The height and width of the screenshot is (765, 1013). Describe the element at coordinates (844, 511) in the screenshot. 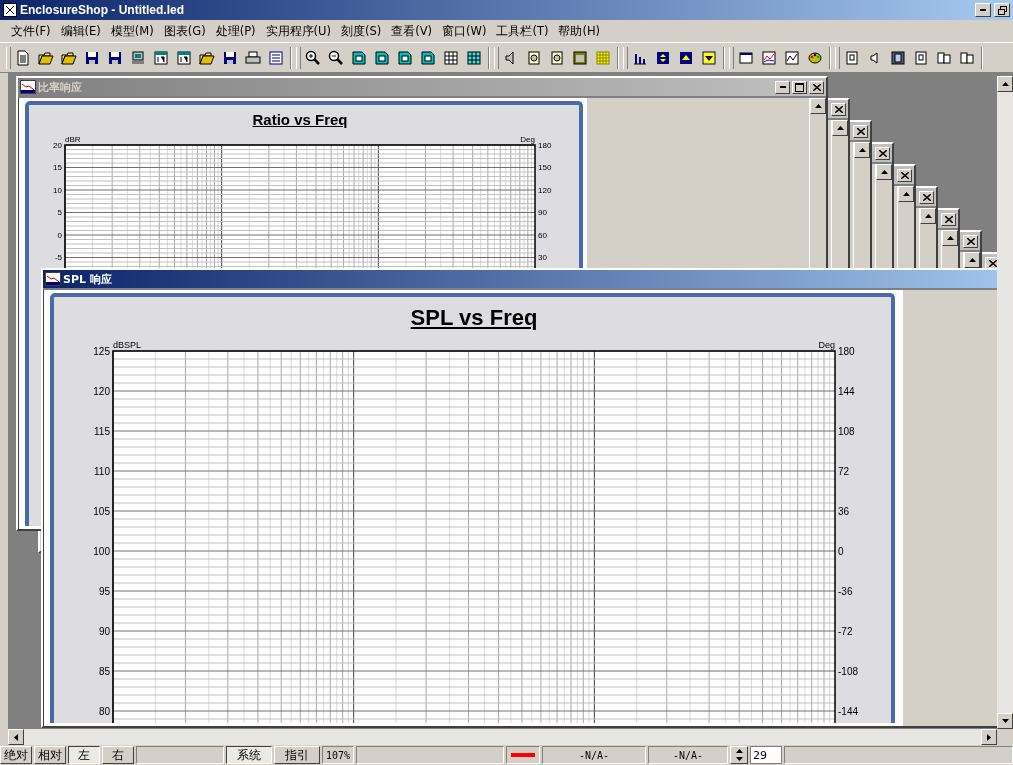

I see `tick-label: 36` at that location.